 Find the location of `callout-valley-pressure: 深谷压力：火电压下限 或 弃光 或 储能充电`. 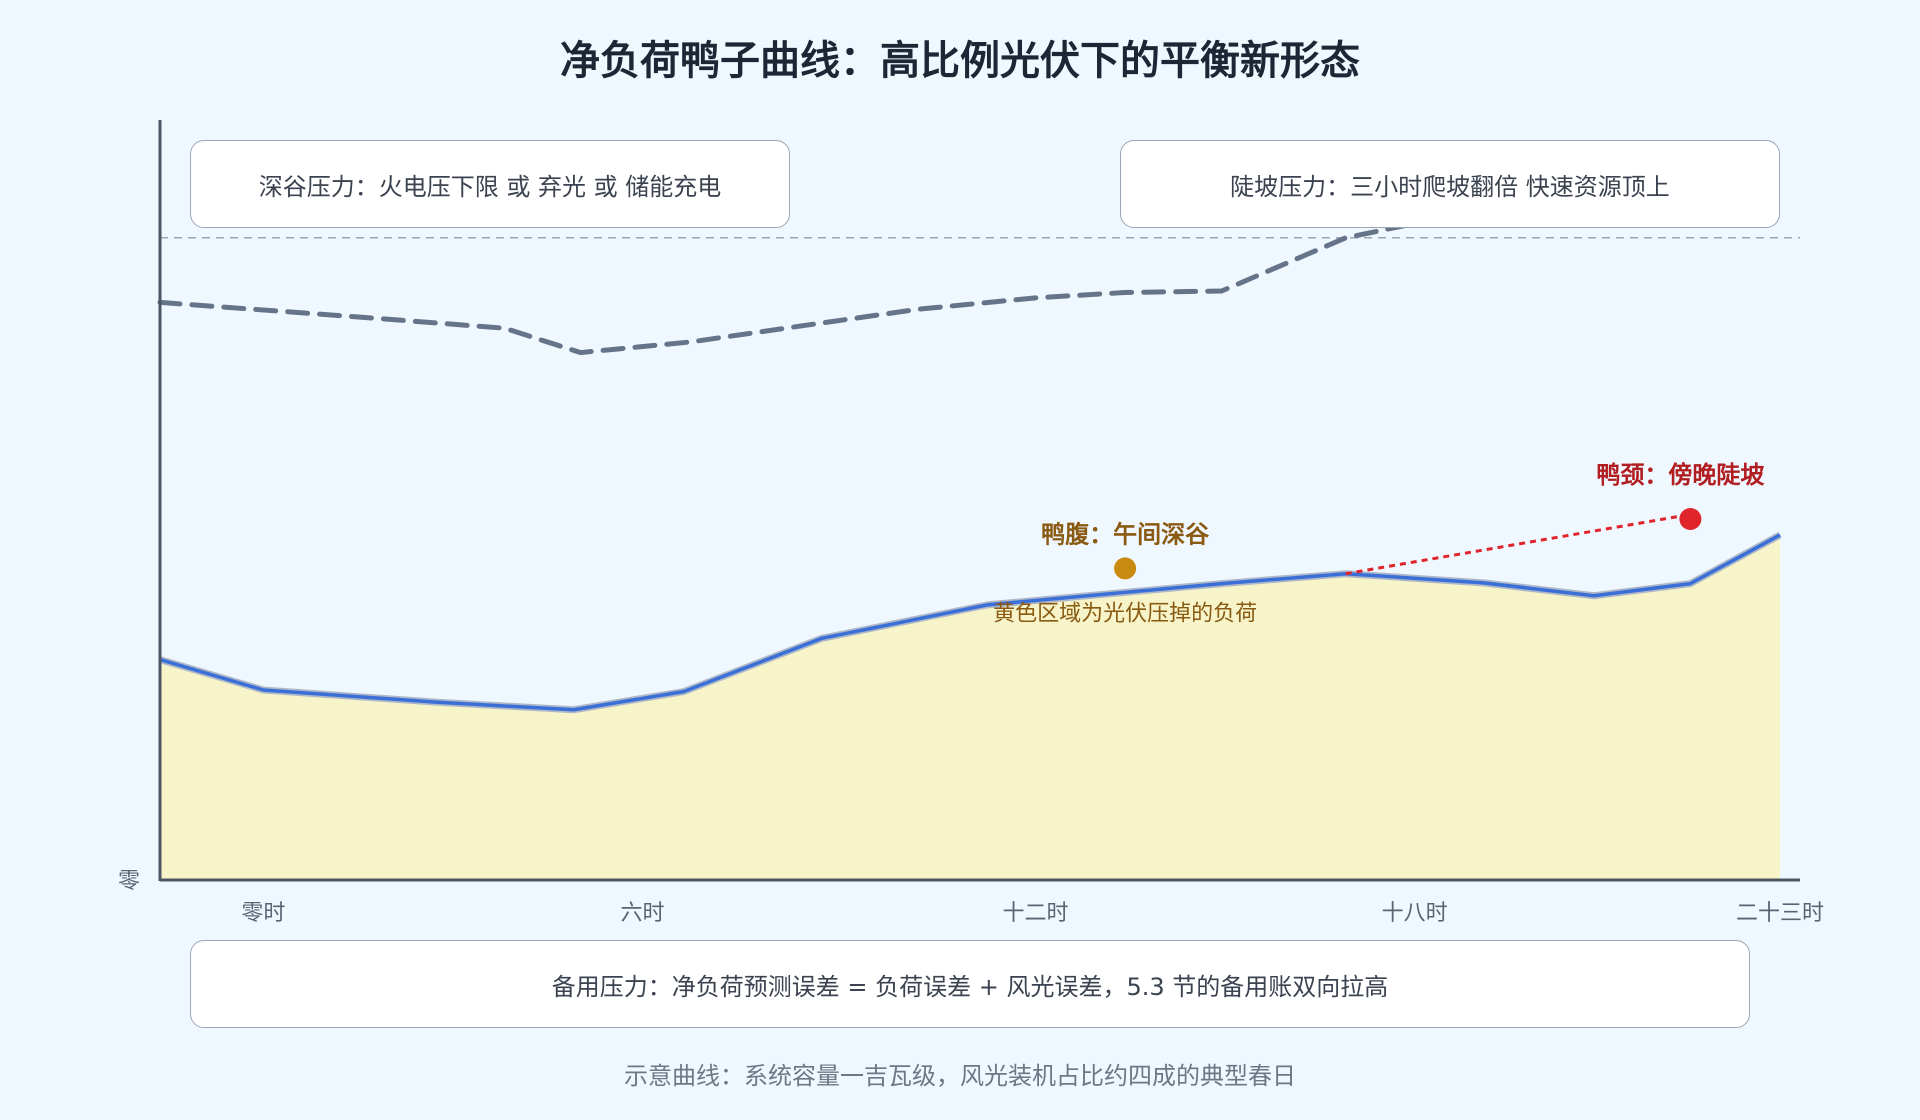

callout-valley-pressure: 深谷压力：火电压下限 或 弃光 或 储能充电 is located at coordinates (490, 184).